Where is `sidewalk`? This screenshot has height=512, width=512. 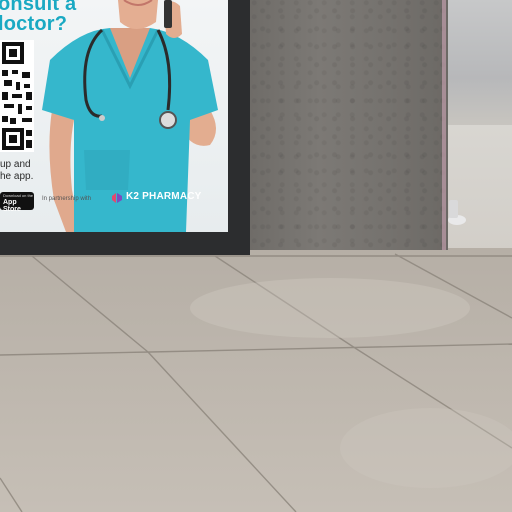 sidewalk is located at coordinates (478, 190).